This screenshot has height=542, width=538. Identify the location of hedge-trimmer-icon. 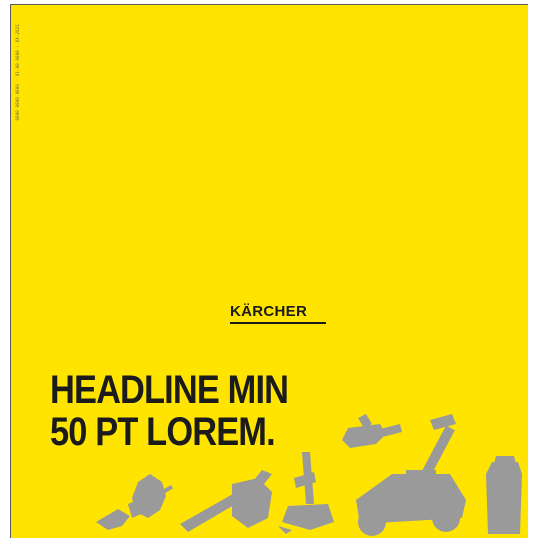
(372, 431).